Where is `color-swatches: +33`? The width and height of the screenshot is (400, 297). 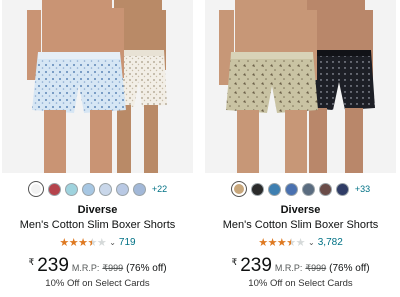 color-swatches: +33 is located at coordinates (300, 189).